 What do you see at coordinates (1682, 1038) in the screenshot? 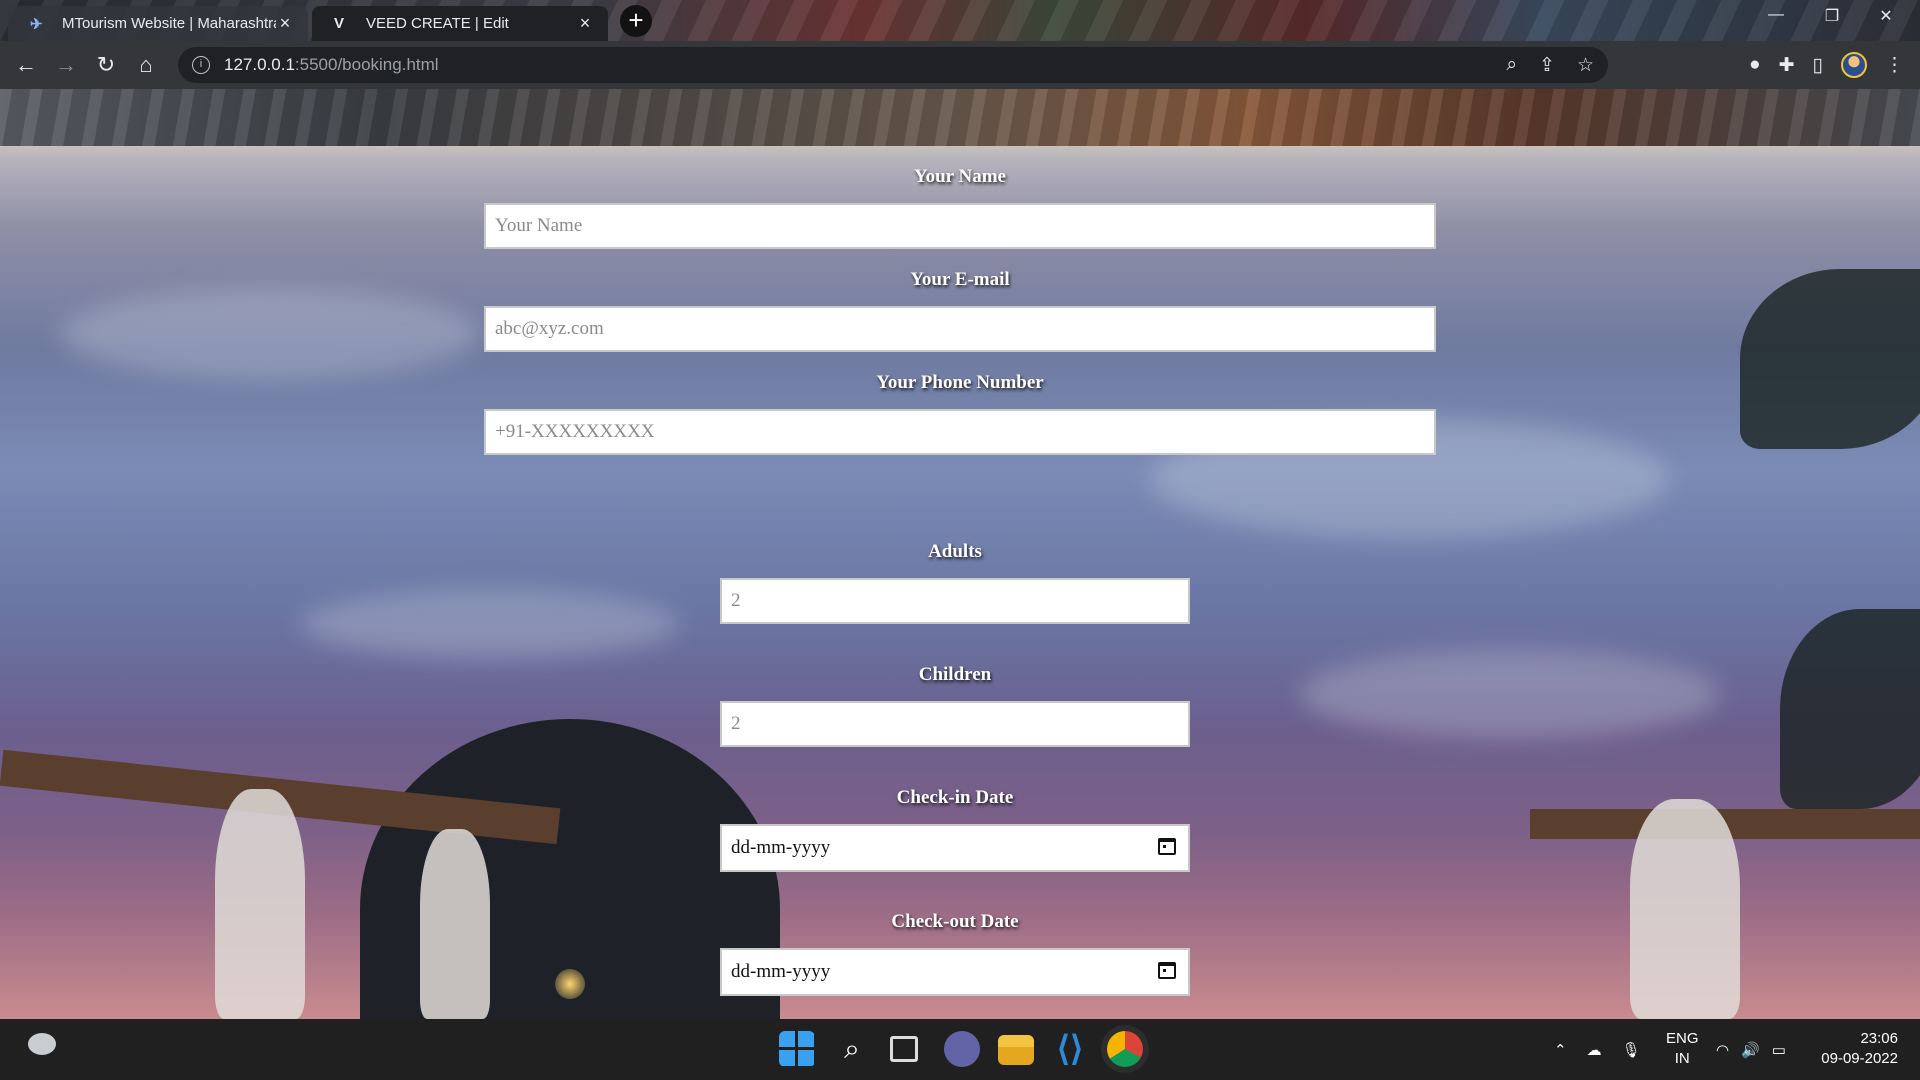
I see `lang-code: ENG` at bounding box center [1682, 1038].